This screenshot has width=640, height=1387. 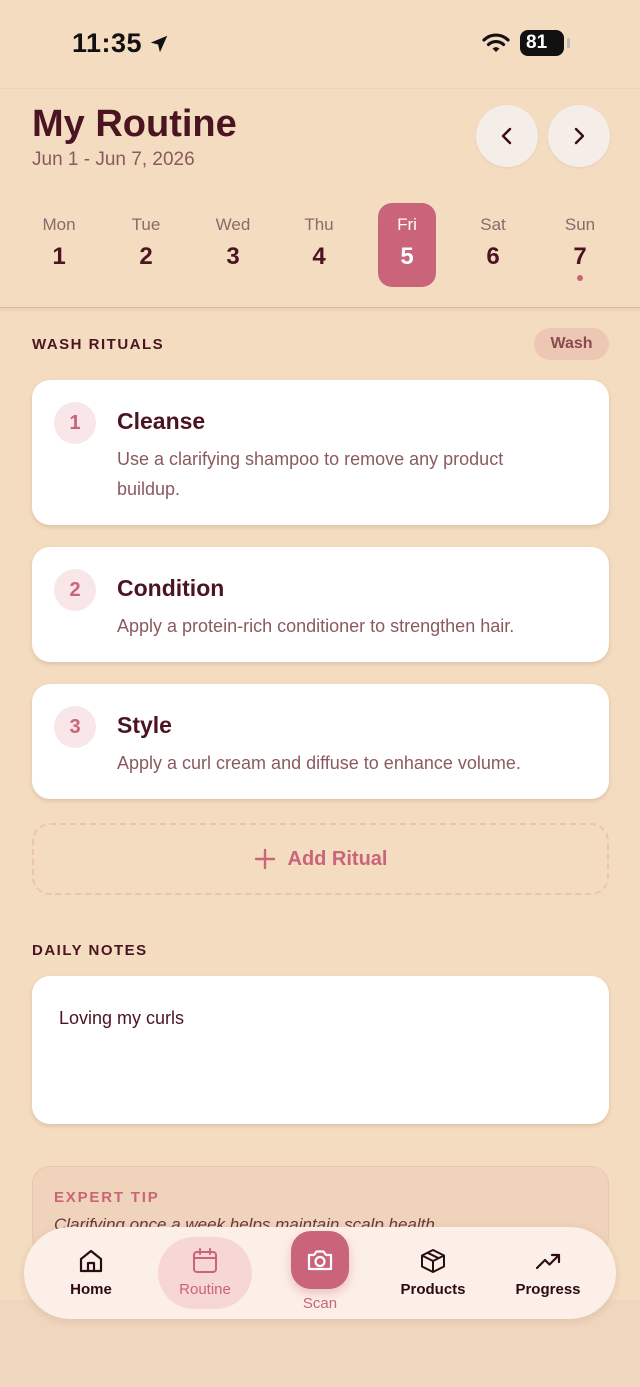 I want to click on day-name: Sun, so click(x=580, y=224).